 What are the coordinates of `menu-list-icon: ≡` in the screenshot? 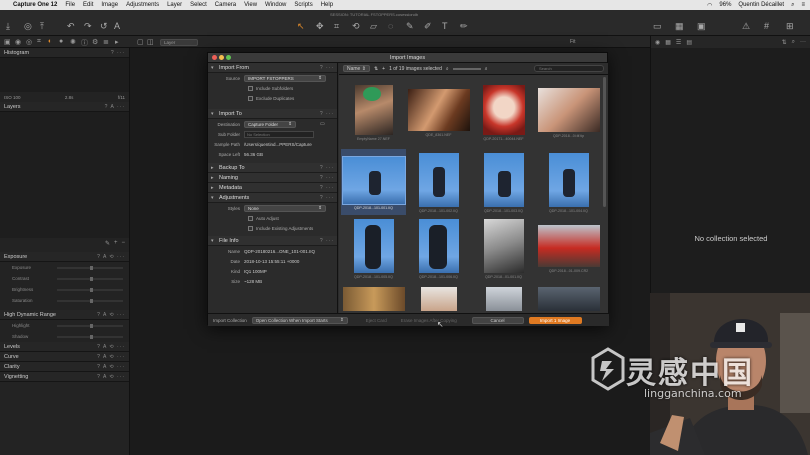 It's located at (803, 5).